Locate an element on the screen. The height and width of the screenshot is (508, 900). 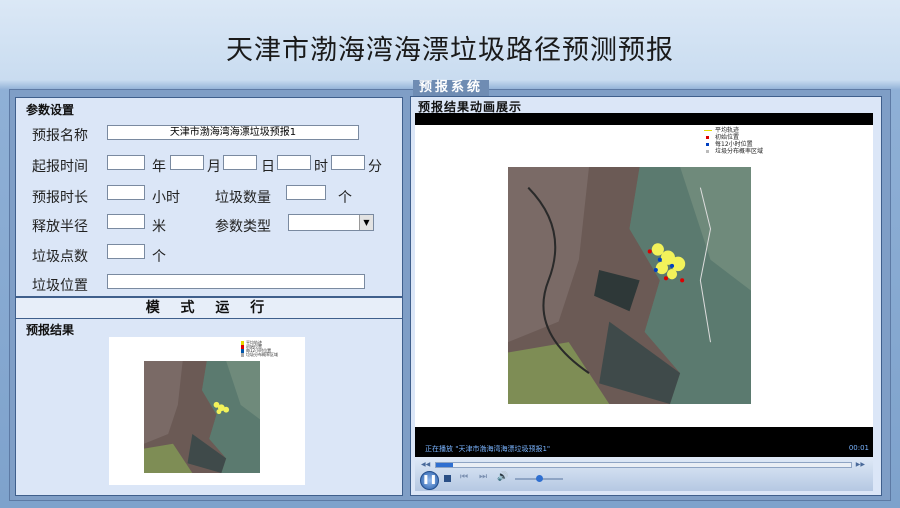
garbage-count-input is located at coordinates (306, 192).